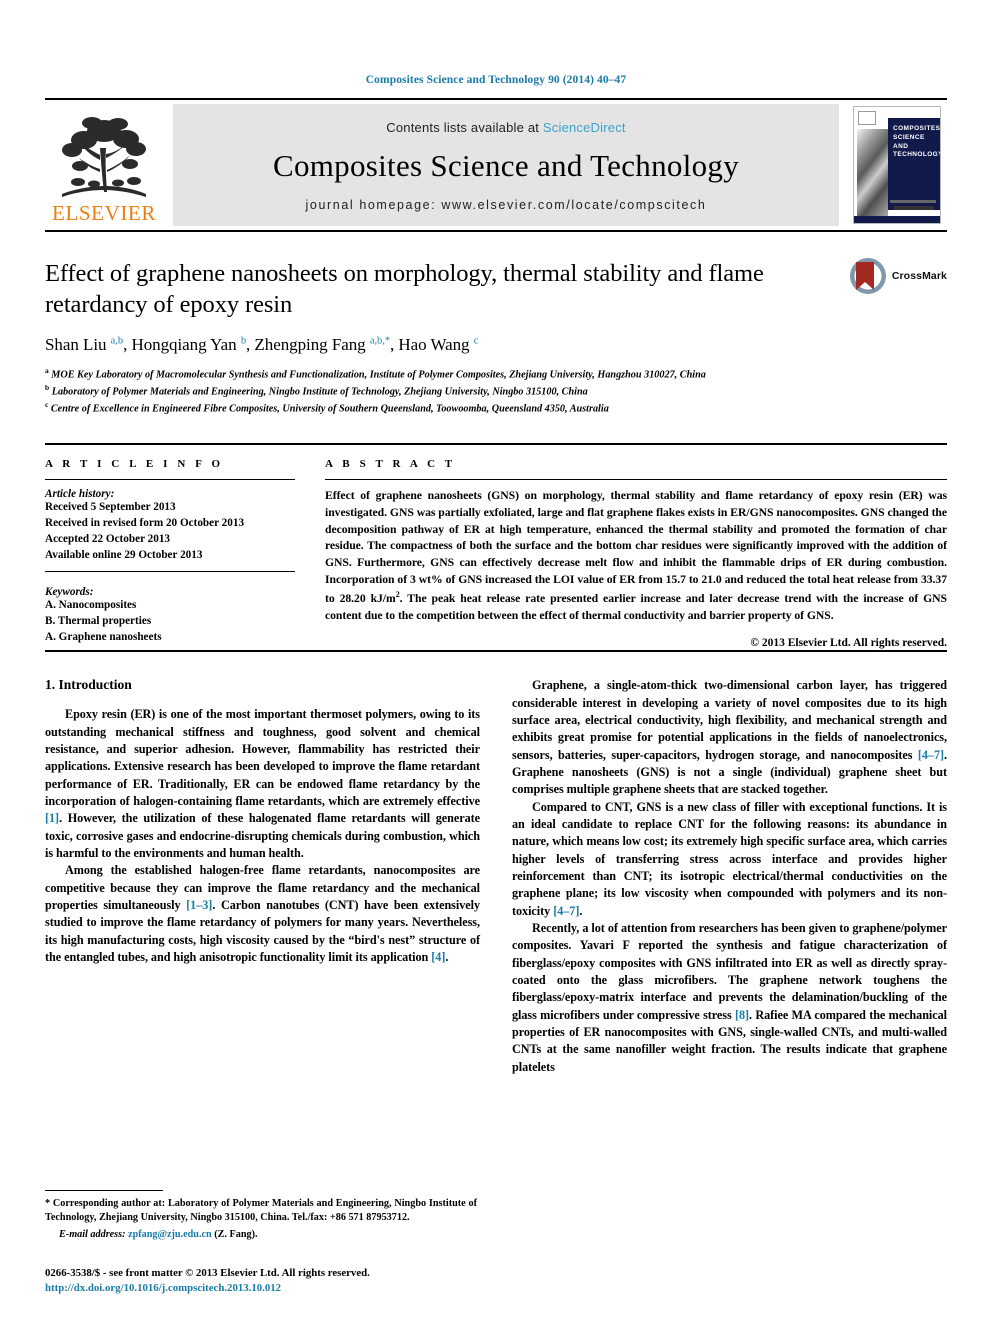 The height and width of the screenshot is (1323, 992). What do you see at coordinates (47, 388) in the screenshot?
I see `affiliation-mark-b: b` at bounding box center [47, 388].